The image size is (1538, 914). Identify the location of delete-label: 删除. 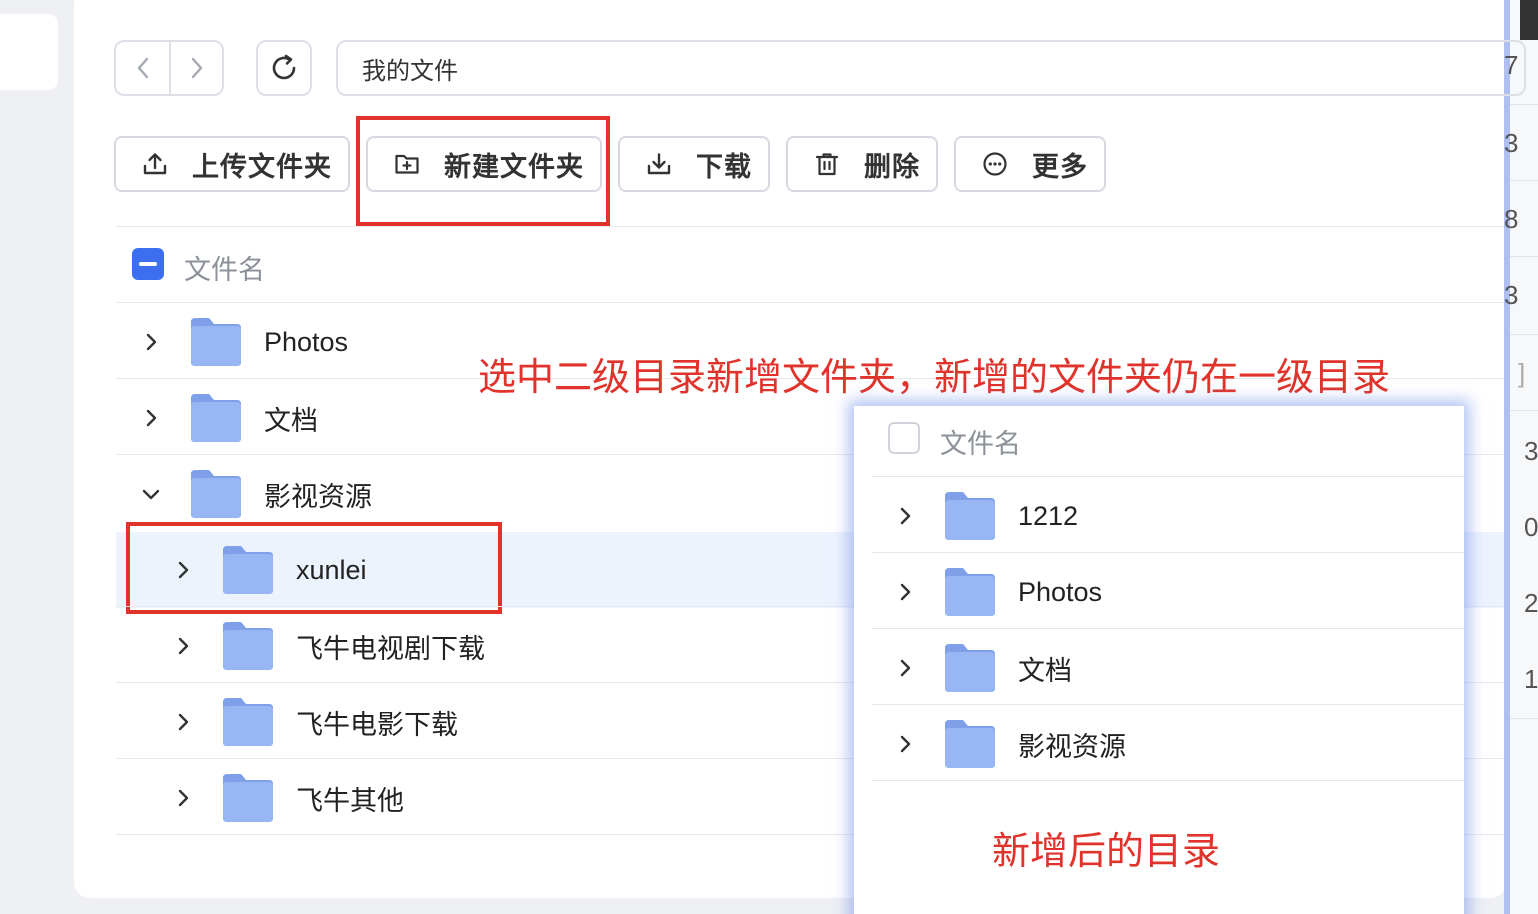
(892, 166).